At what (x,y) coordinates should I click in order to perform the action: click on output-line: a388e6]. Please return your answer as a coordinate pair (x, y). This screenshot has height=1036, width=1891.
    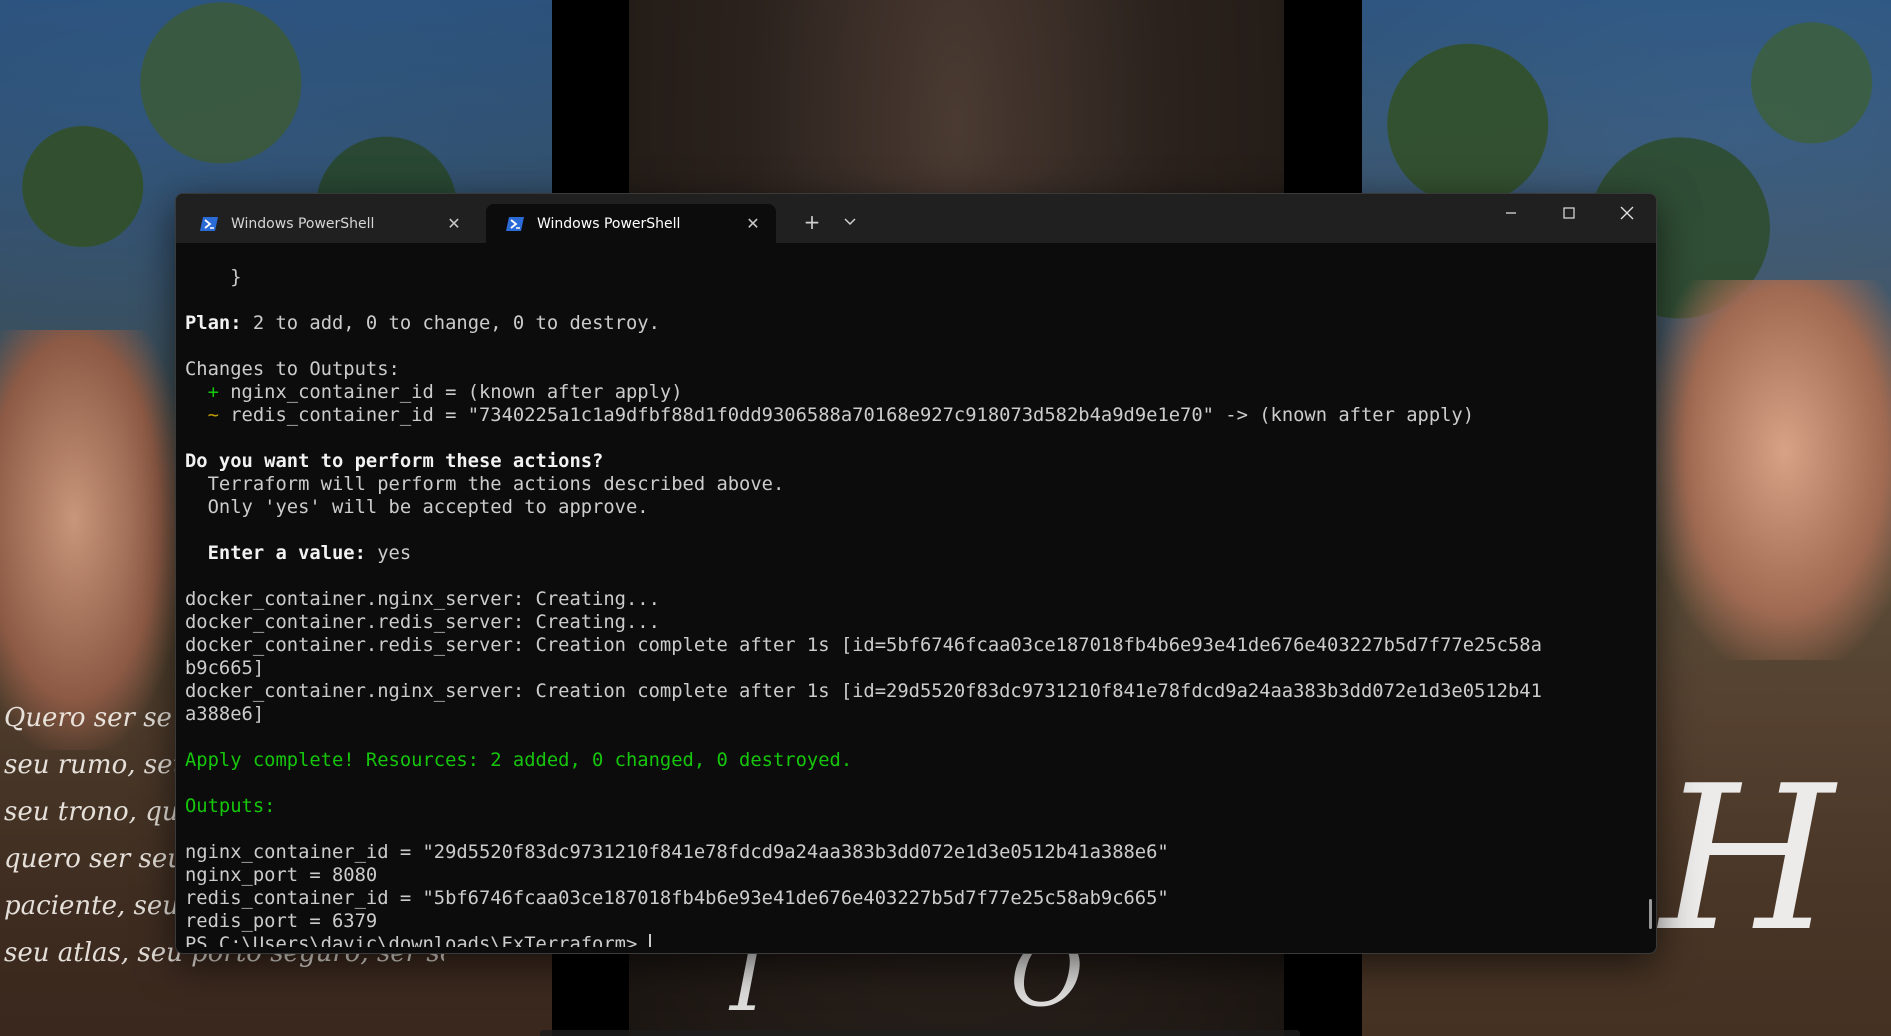
    Looking at the image, I should click on (225, 714).